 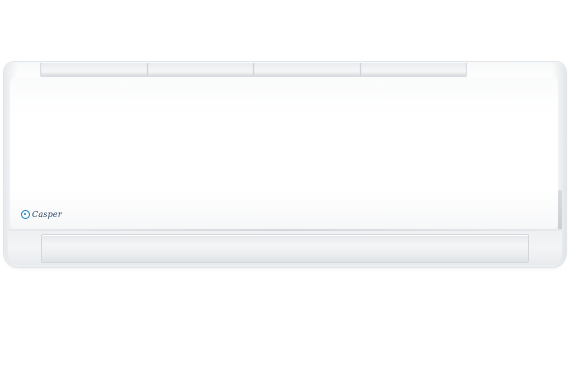 I want to click on top-air-intake-grille, so click(x=253, y=70).